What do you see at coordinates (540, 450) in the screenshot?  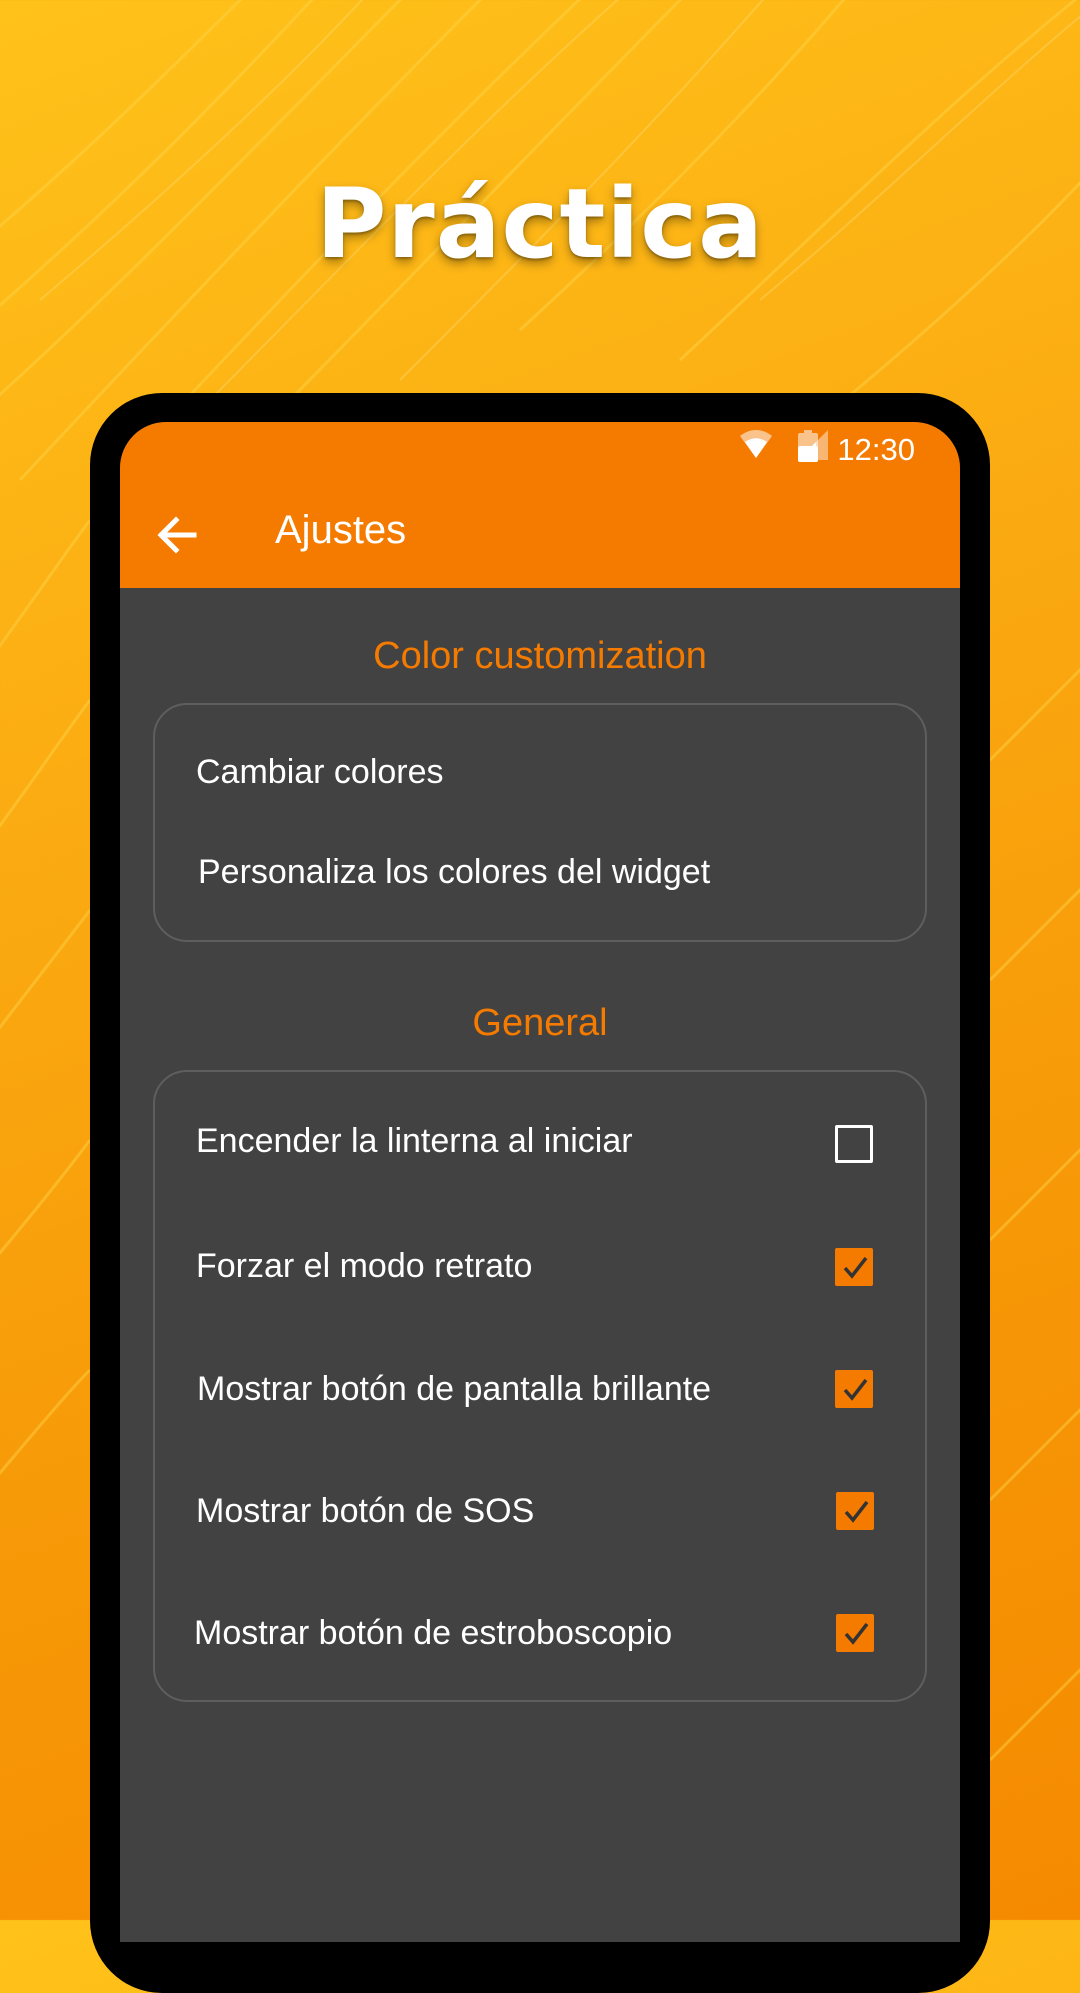 I see `status-bar: 12:30` at bounding box center [540, 450].